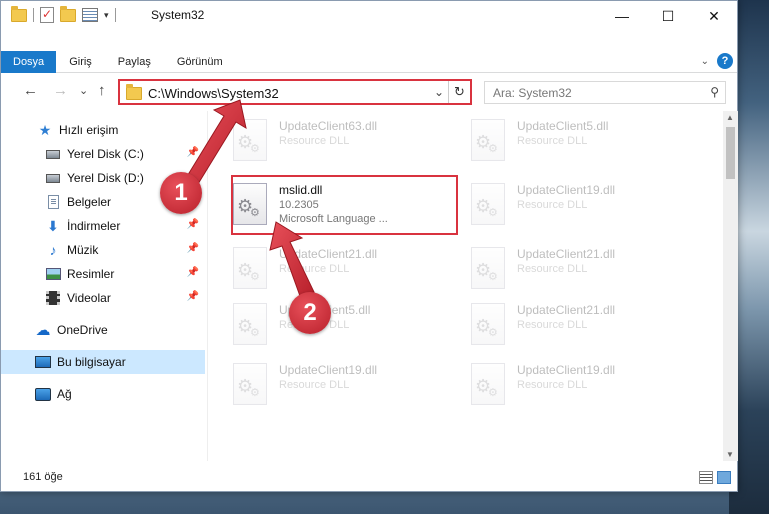 The height and width of the screenshot is (514, 769). I want to click on details-view-icon, so click(706, 477).